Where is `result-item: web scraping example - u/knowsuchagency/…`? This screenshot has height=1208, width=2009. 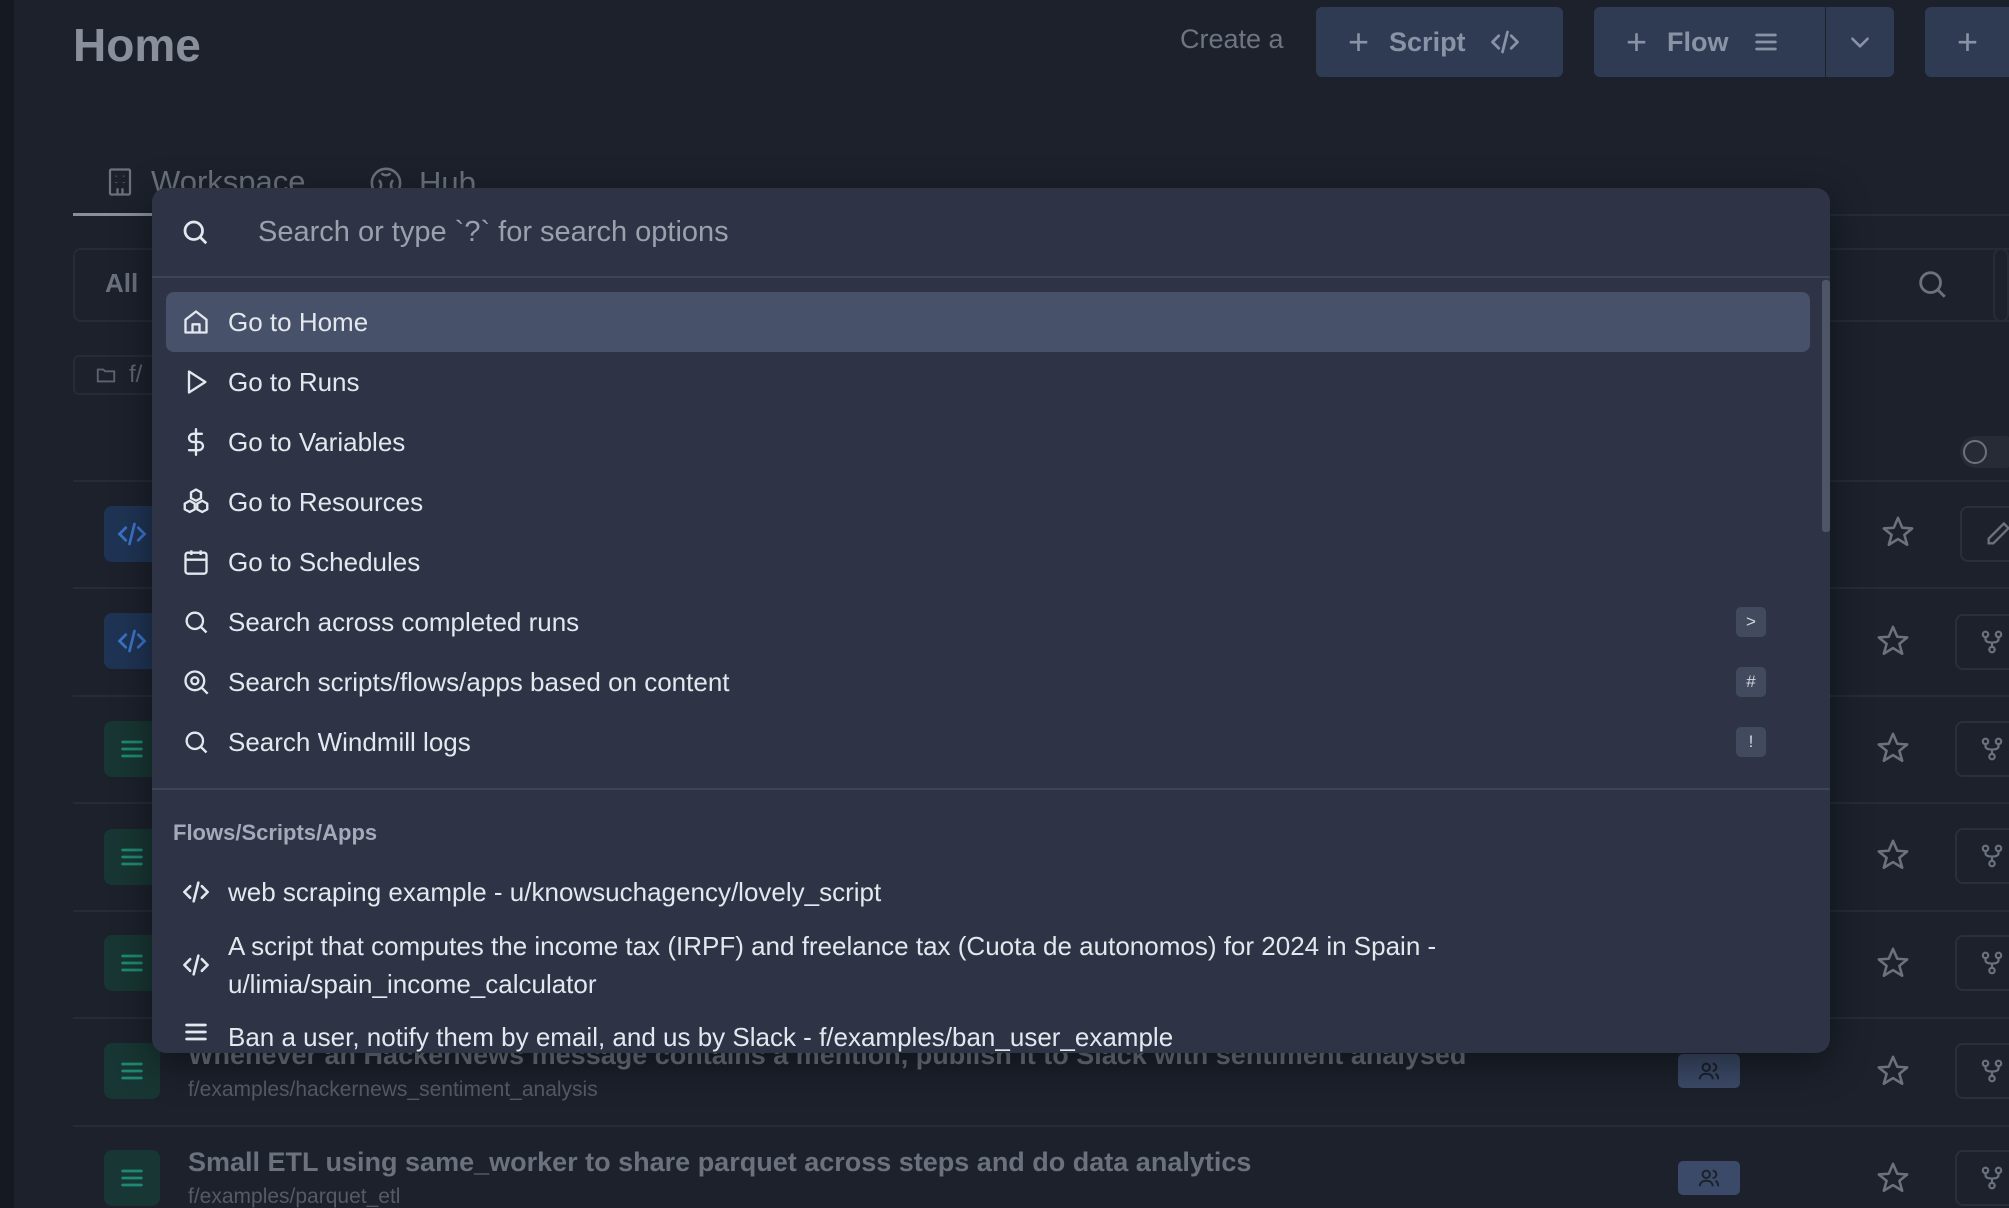
result-item: web scraping example - u/knowsuchagency/… is located at coordinates (988, 892).